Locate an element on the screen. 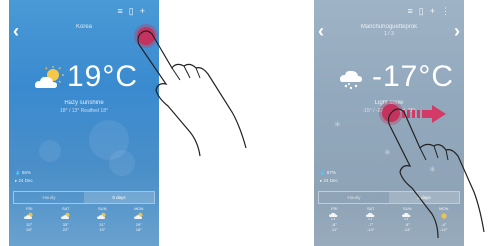  tab-5-days: 5 days is located at coordinates (119, 197).